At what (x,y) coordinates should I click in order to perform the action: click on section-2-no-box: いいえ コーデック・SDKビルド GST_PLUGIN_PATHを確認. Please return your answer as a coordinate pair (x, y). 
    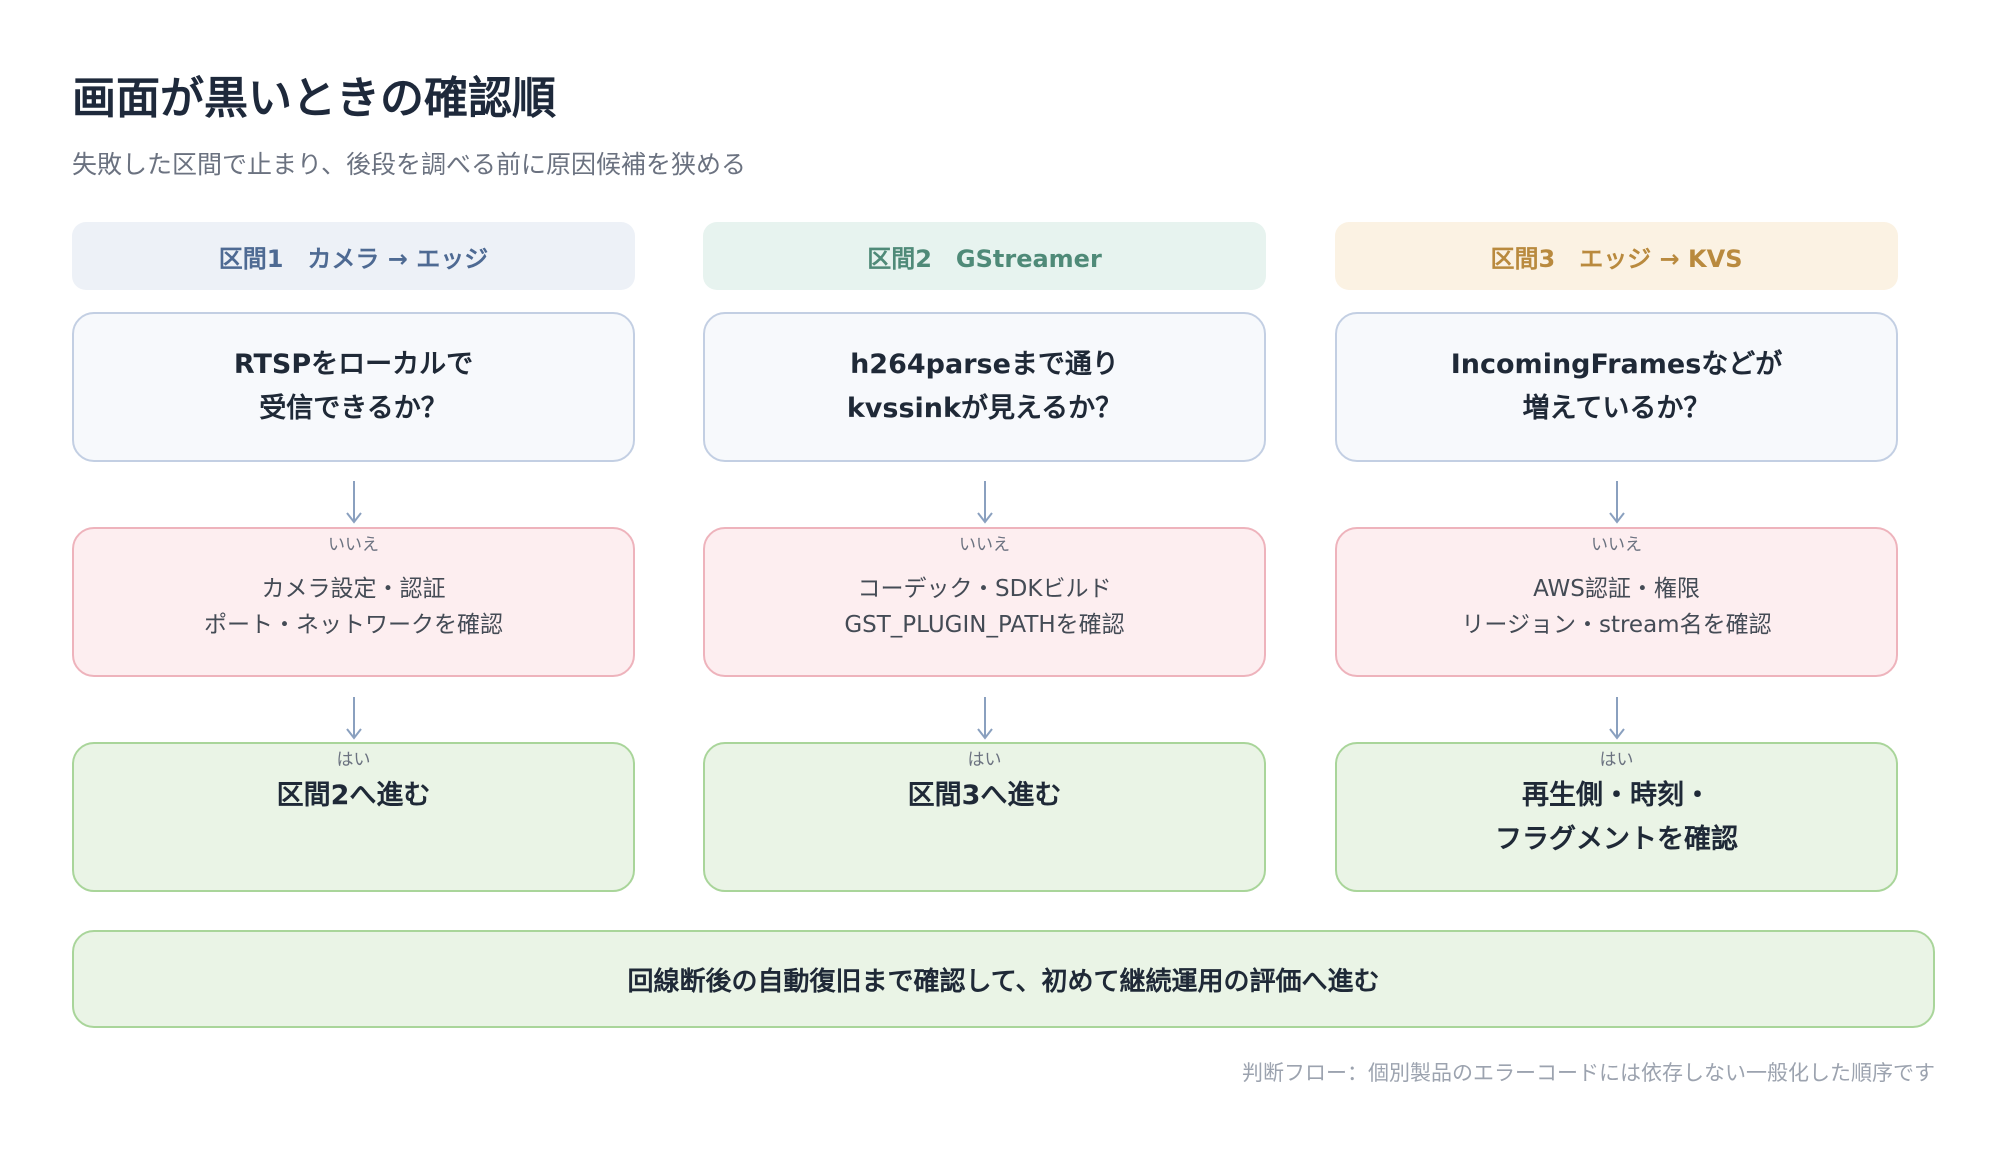
    Looking at the image, I should click on (984, 602).